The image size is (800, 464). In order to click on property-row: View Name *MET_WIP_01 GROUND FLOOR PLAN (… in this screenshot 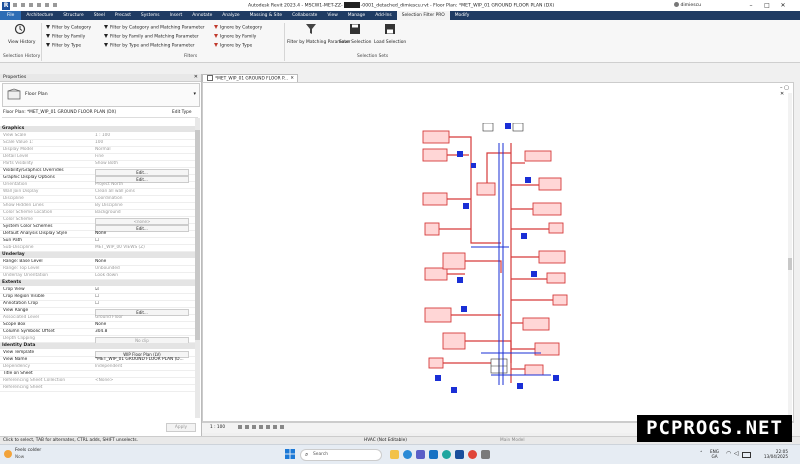, I will do `click(97, 360)`.